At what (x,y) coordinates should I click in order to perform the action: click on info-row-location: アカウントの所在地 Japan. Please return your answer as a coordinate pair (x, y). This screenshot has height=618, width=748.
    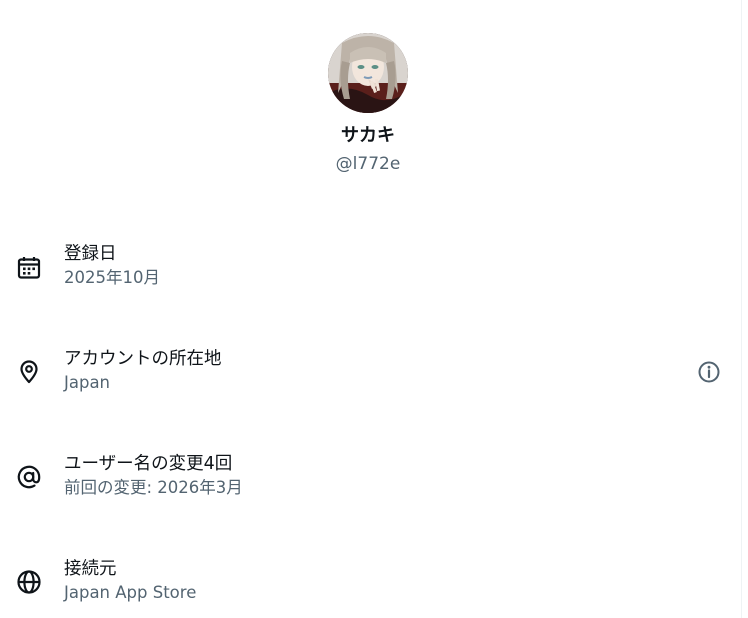
    Looking at the image, I should click on (370, 377).